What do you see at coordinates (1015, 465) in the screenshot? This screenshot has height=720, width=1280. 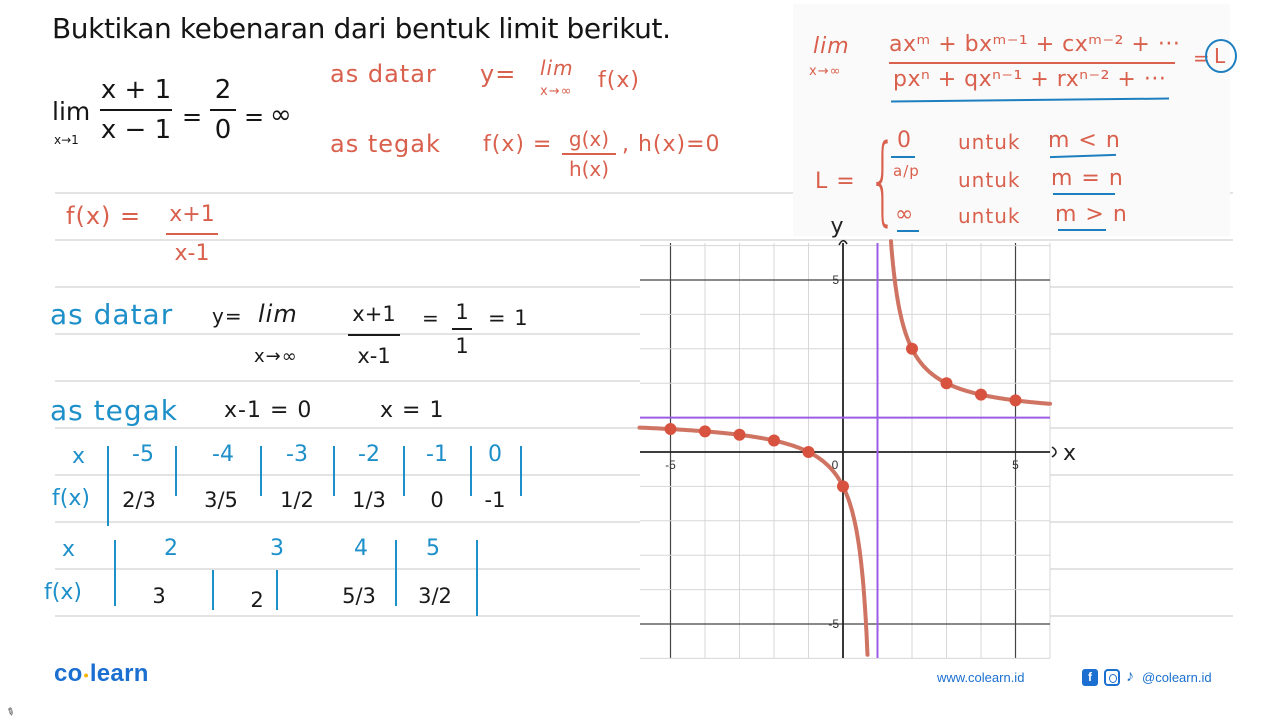 I see `x-tick-label: 5` at bounding box center [1015, 465].